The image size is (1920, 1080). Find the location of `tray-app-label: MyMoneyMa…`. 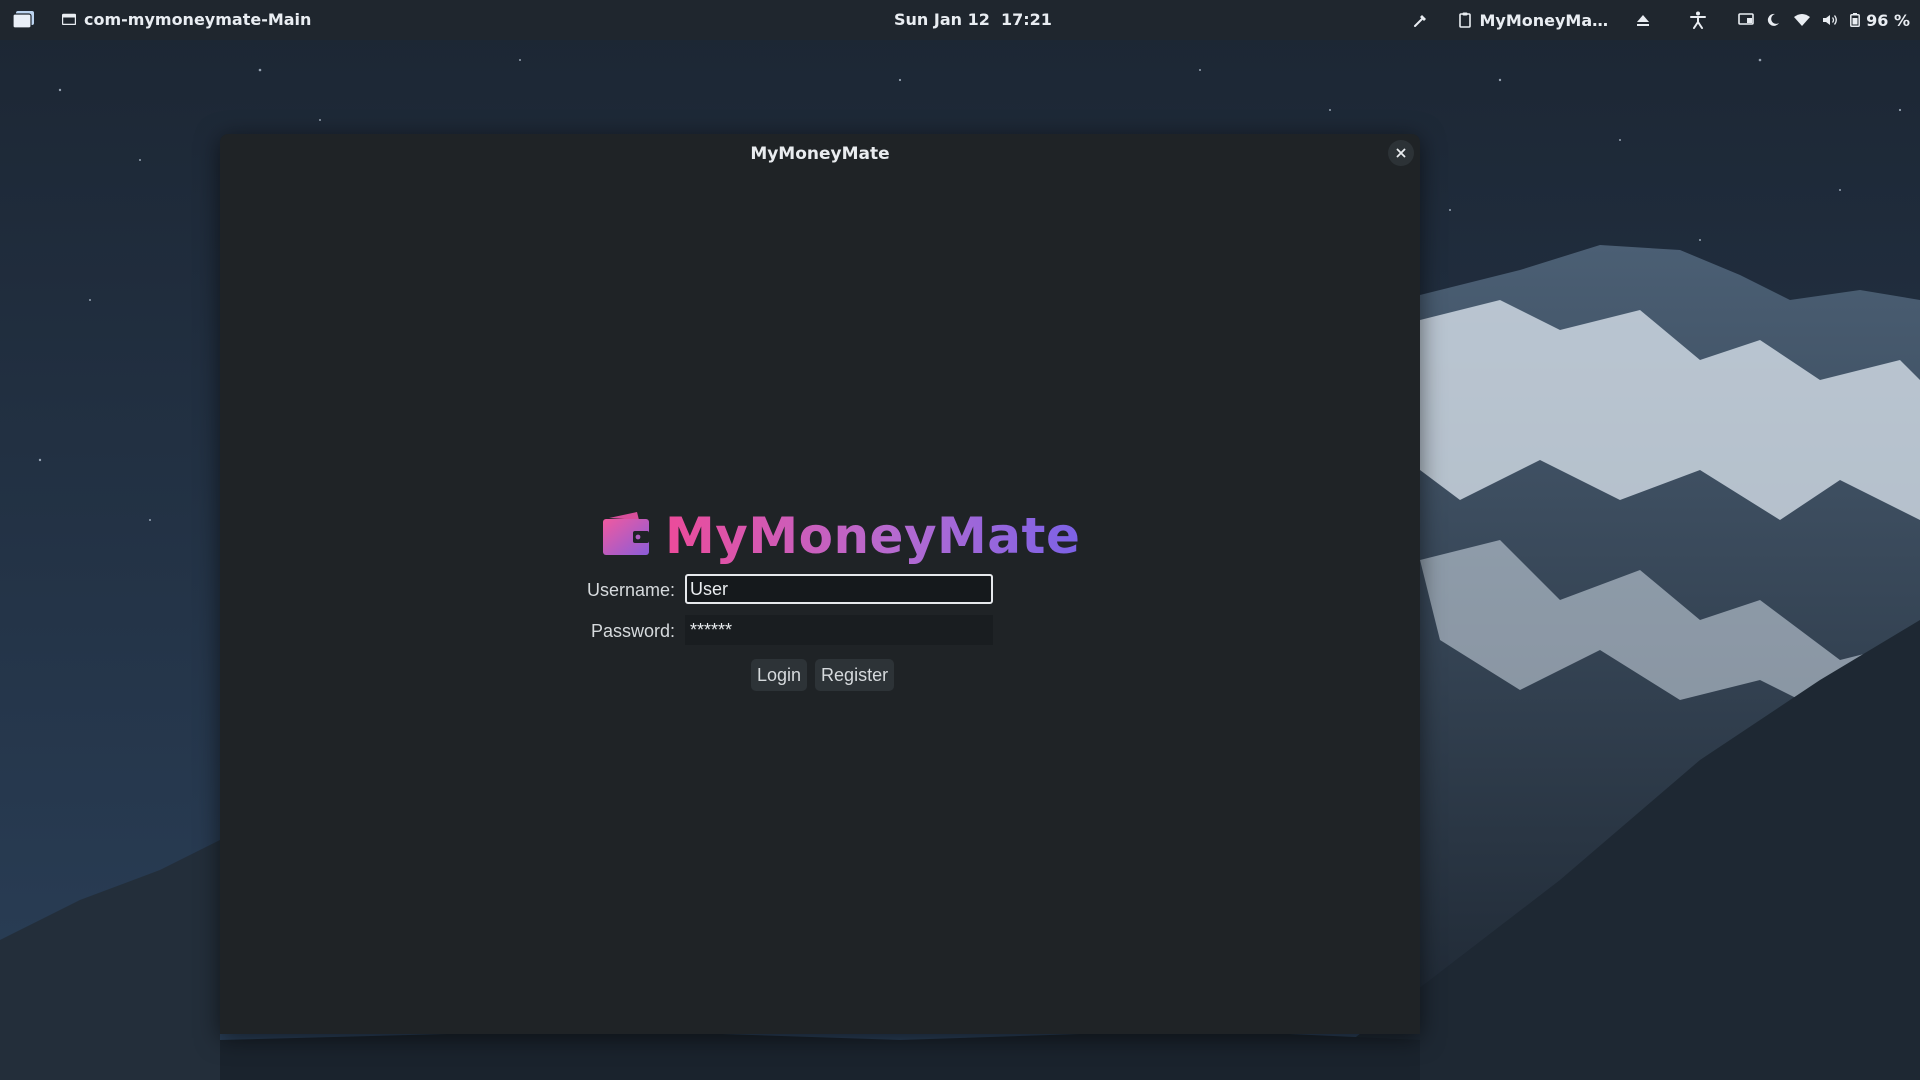

tray-app-label: MyMoneyMa… is located at coordinates (1544, 20).